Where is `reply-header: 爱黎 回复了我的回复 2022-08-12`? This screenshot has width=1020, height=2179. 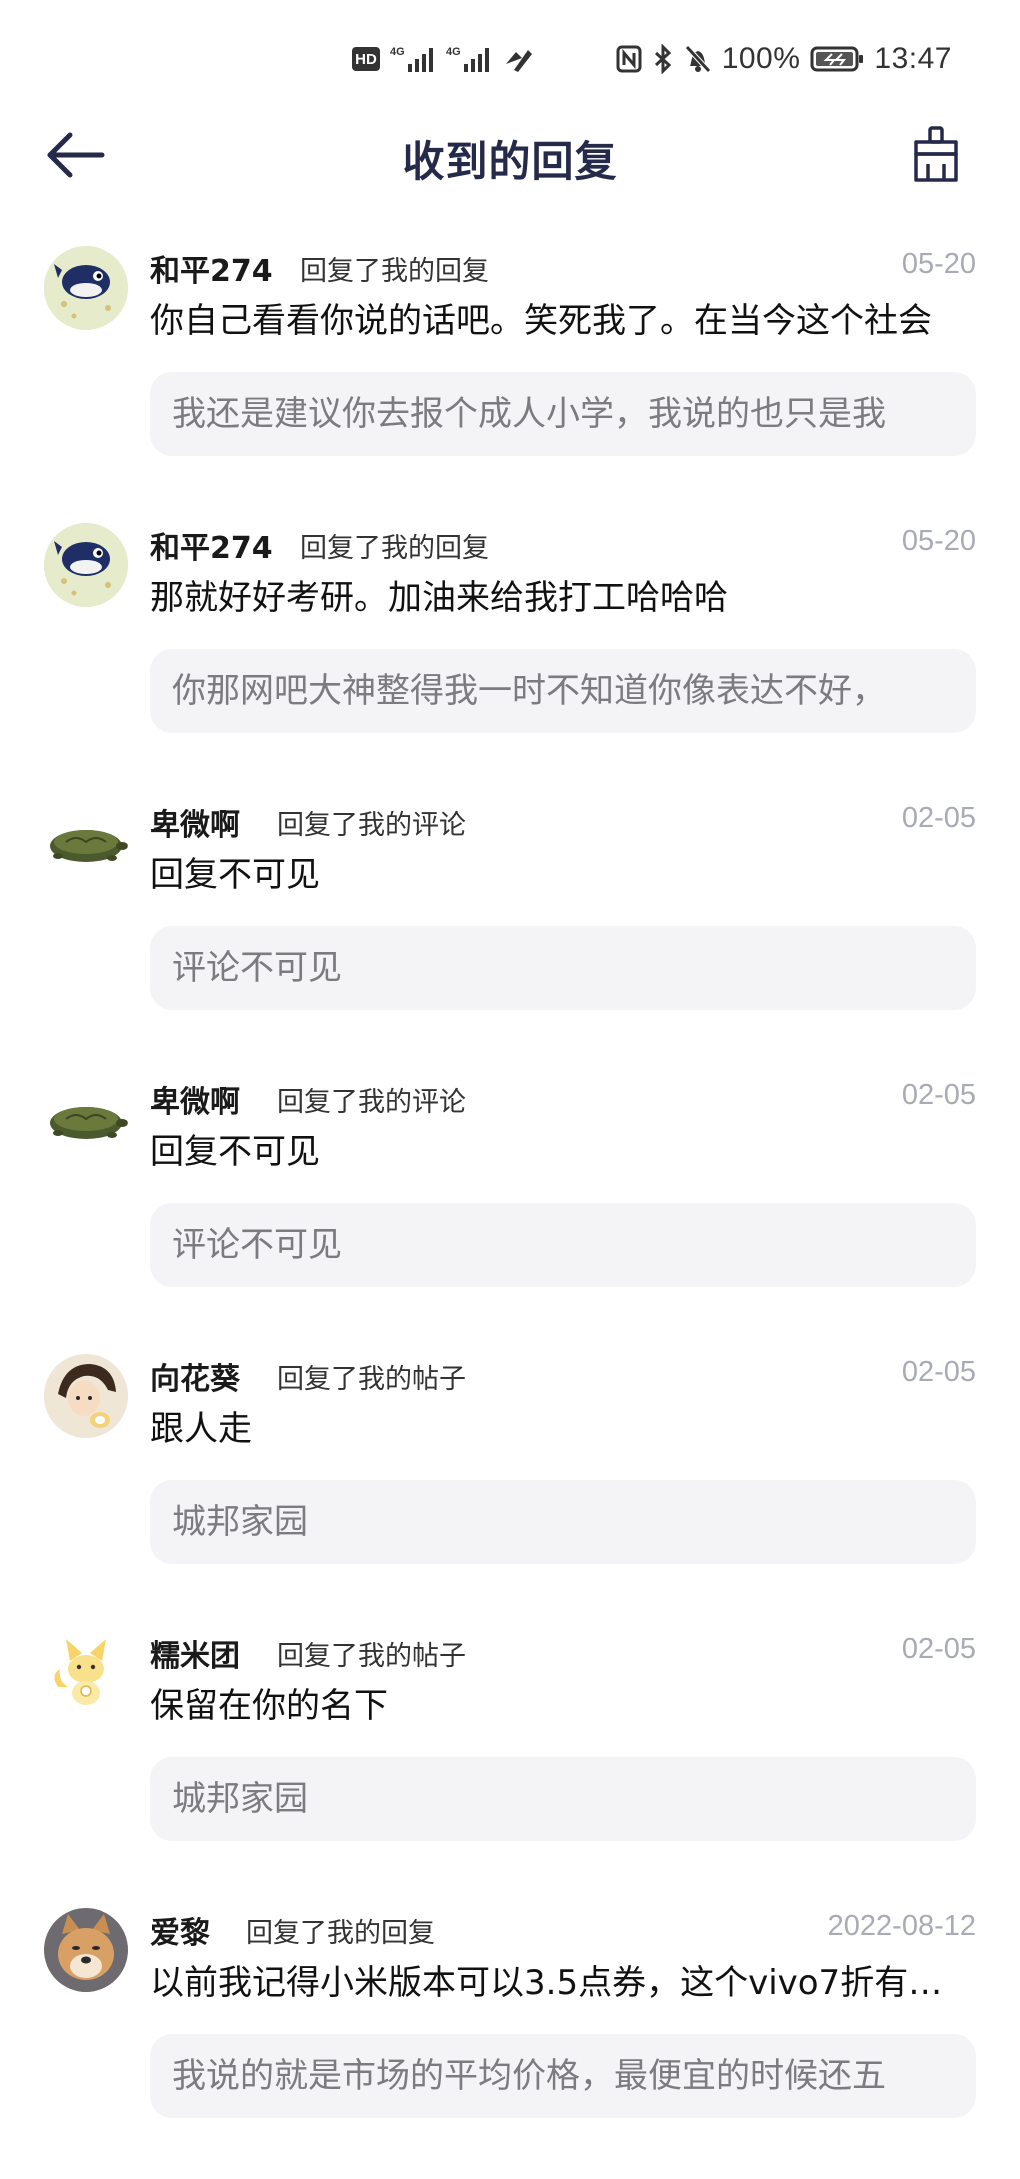 reply-header: 爱黎 回复了我的回复 2022-08-12 is located at coordinates (563, 1926).